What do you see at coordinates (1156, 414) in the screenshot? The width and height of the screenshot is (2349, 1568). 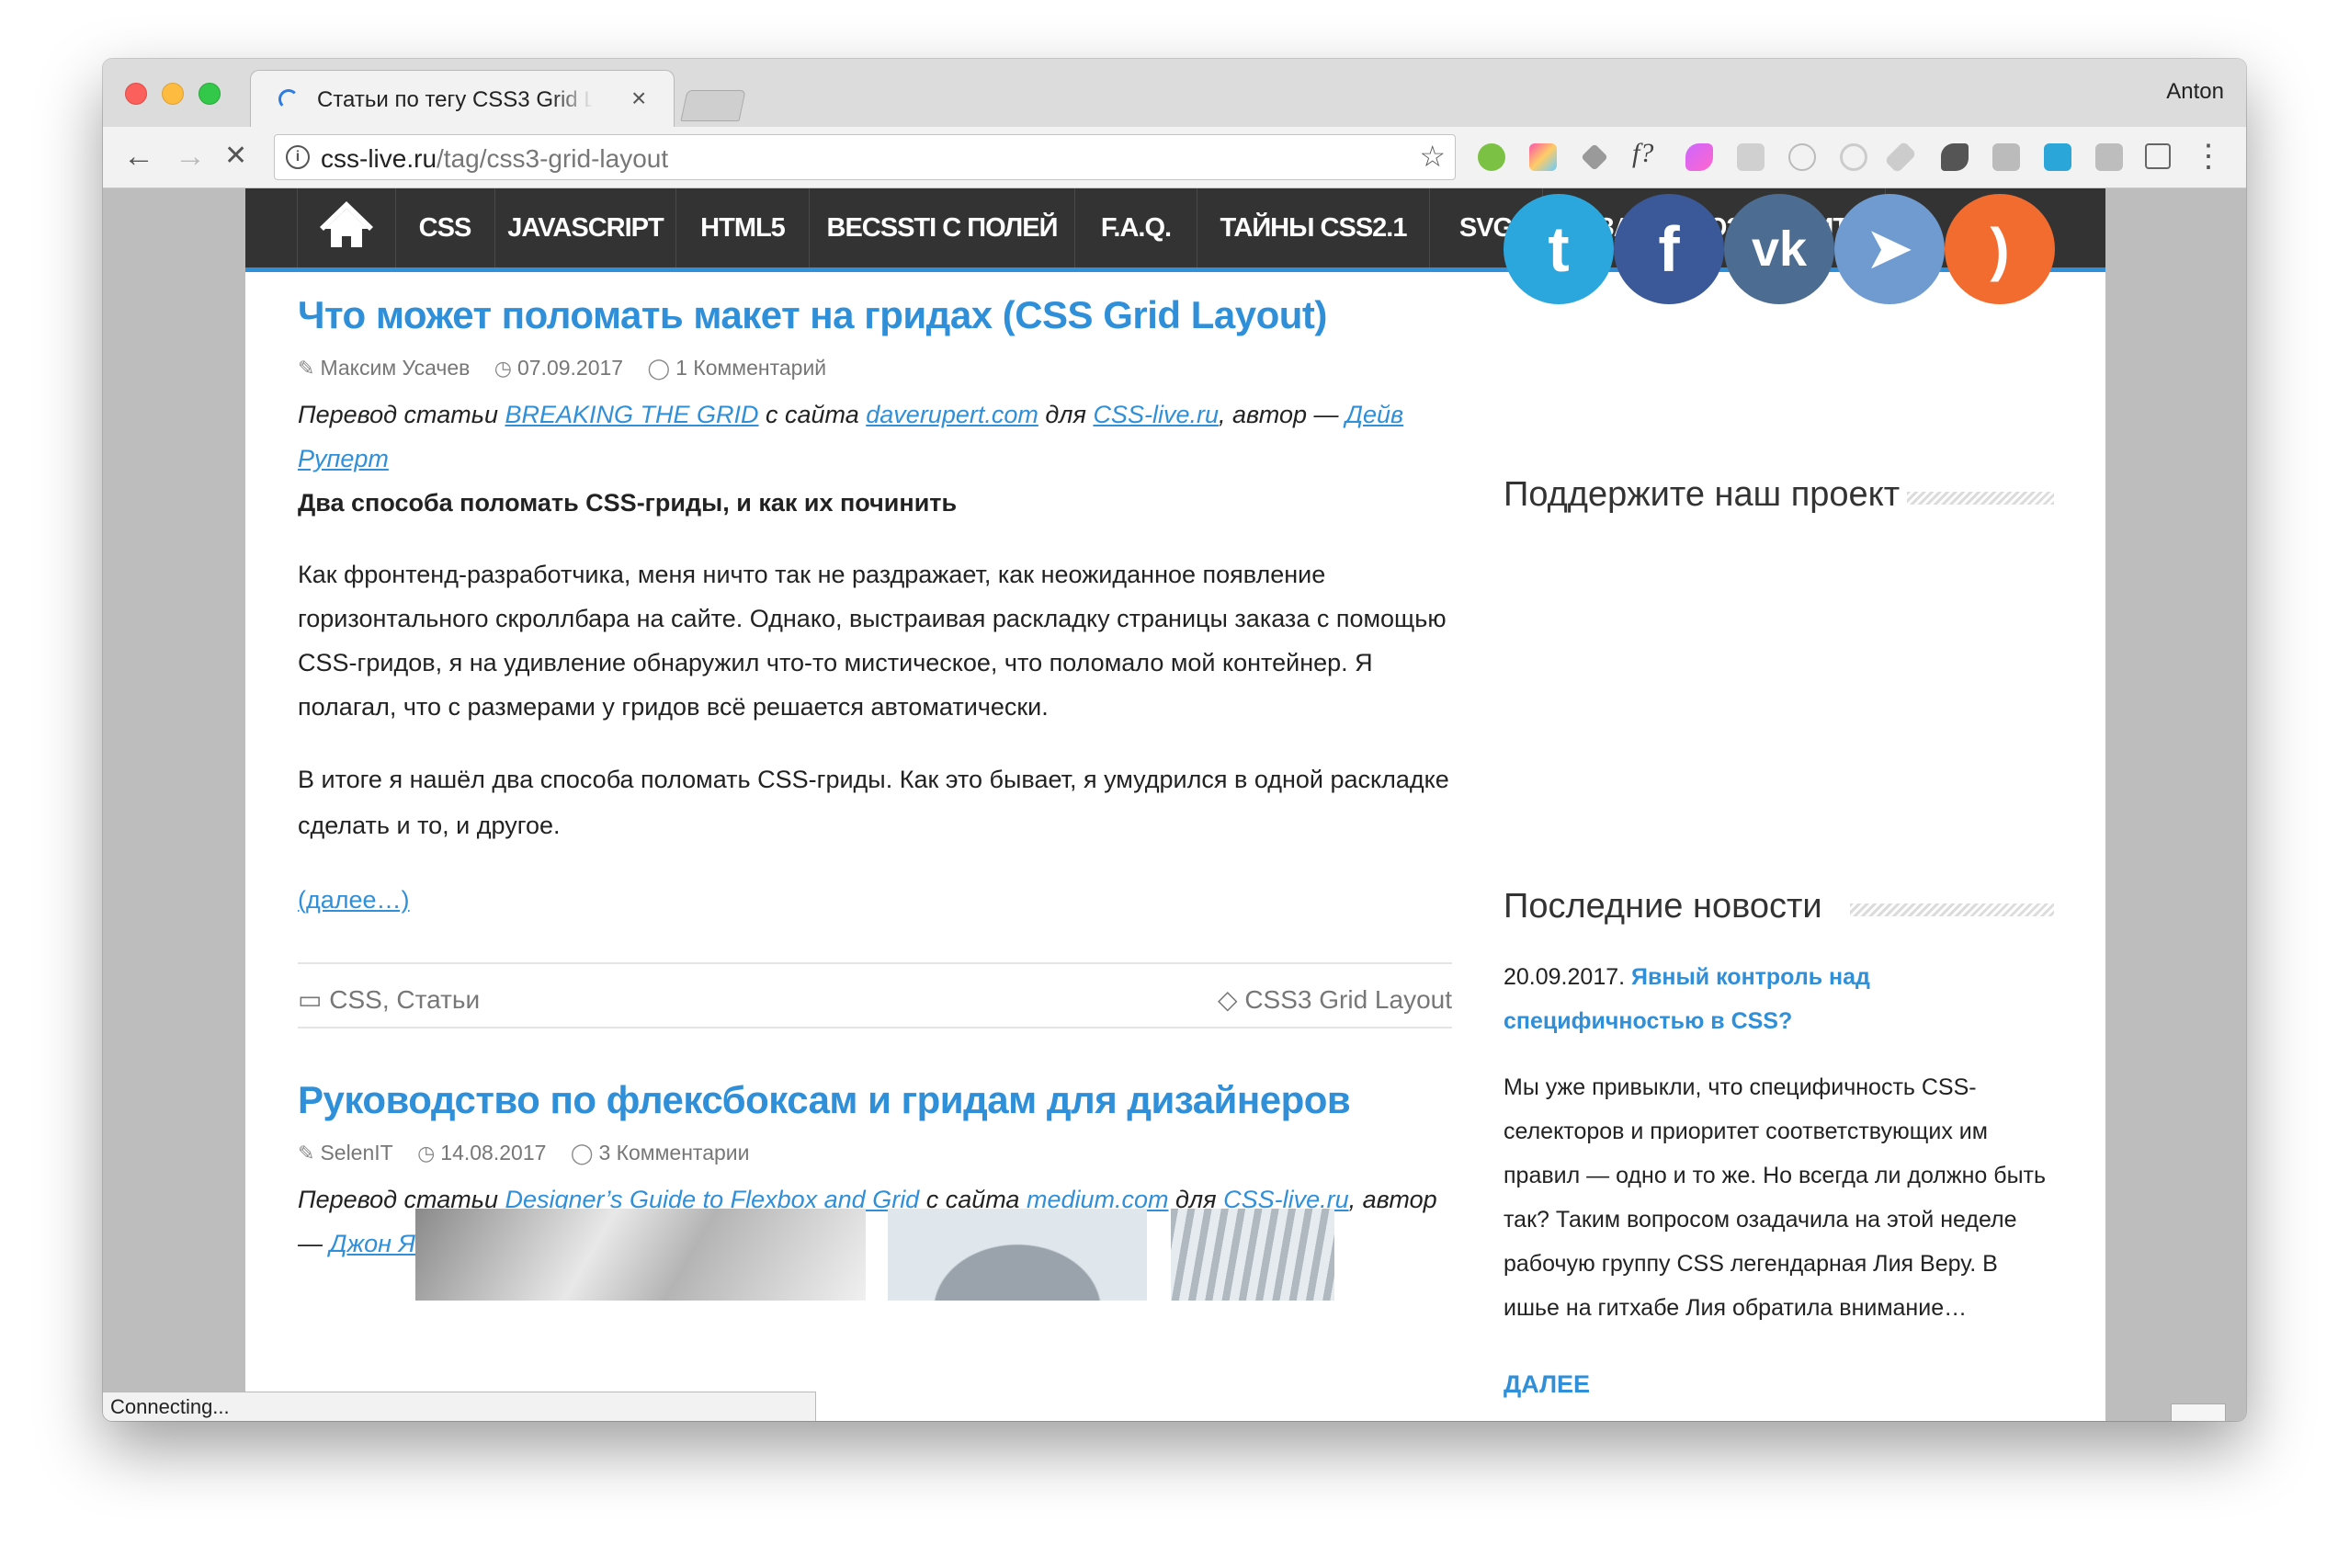 I see `css-live-link: CSS-live.ru` at bounding box center [1156, 414].